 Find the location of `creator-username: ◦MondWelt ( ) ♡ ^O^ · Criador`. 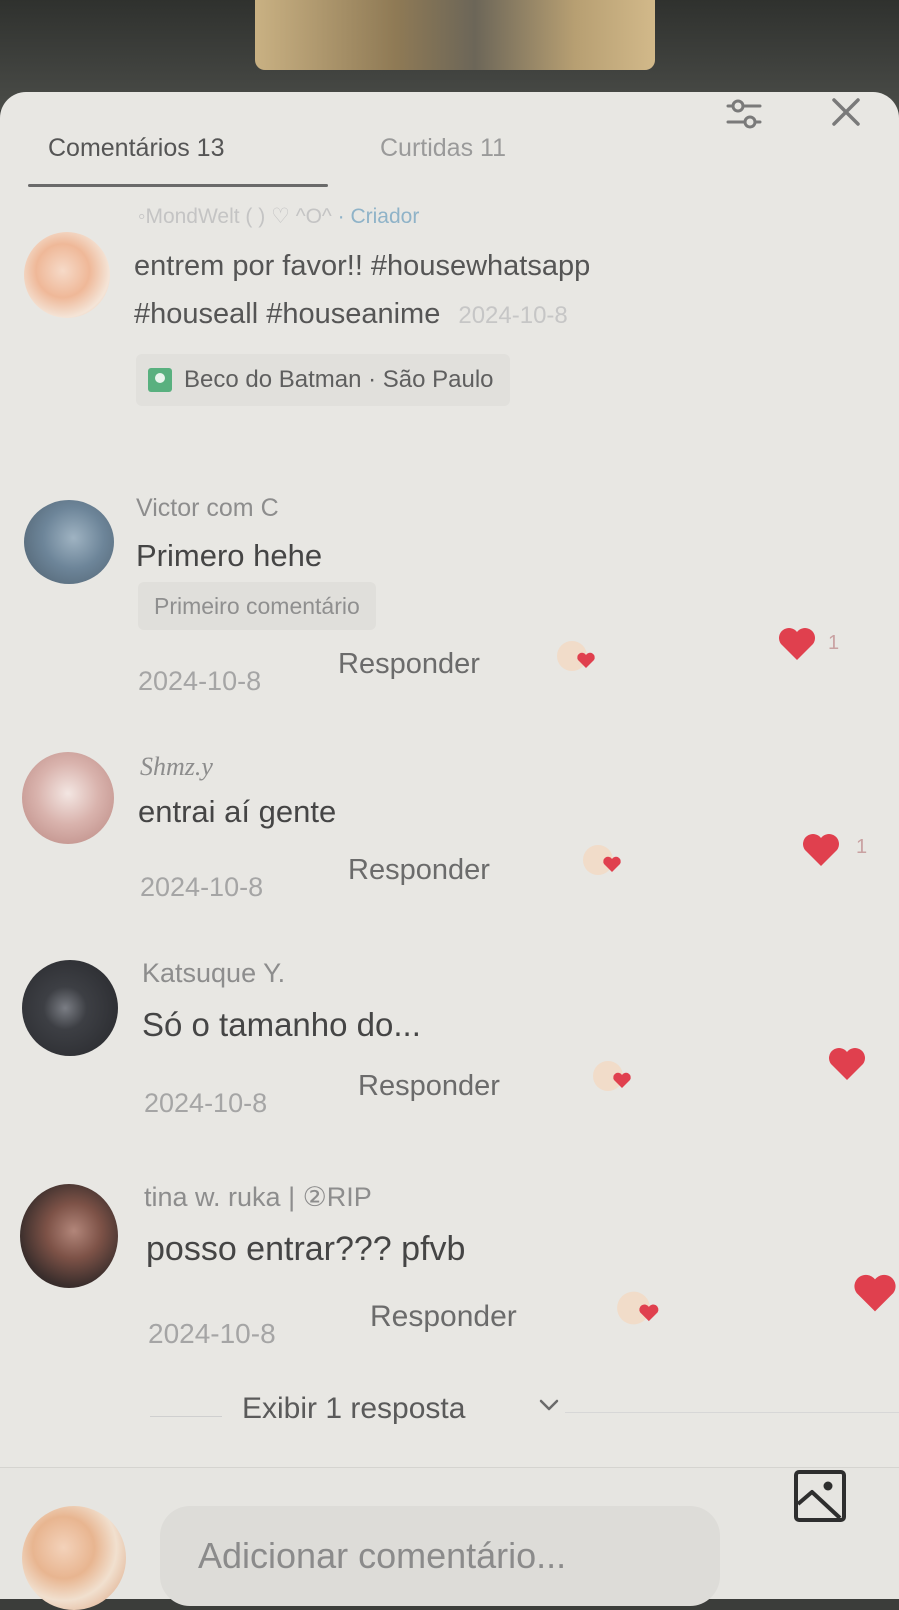

creator-username: ◦MondWelt ( ) ♡ ^O^ · Criador is located at coordinates (278, 216).